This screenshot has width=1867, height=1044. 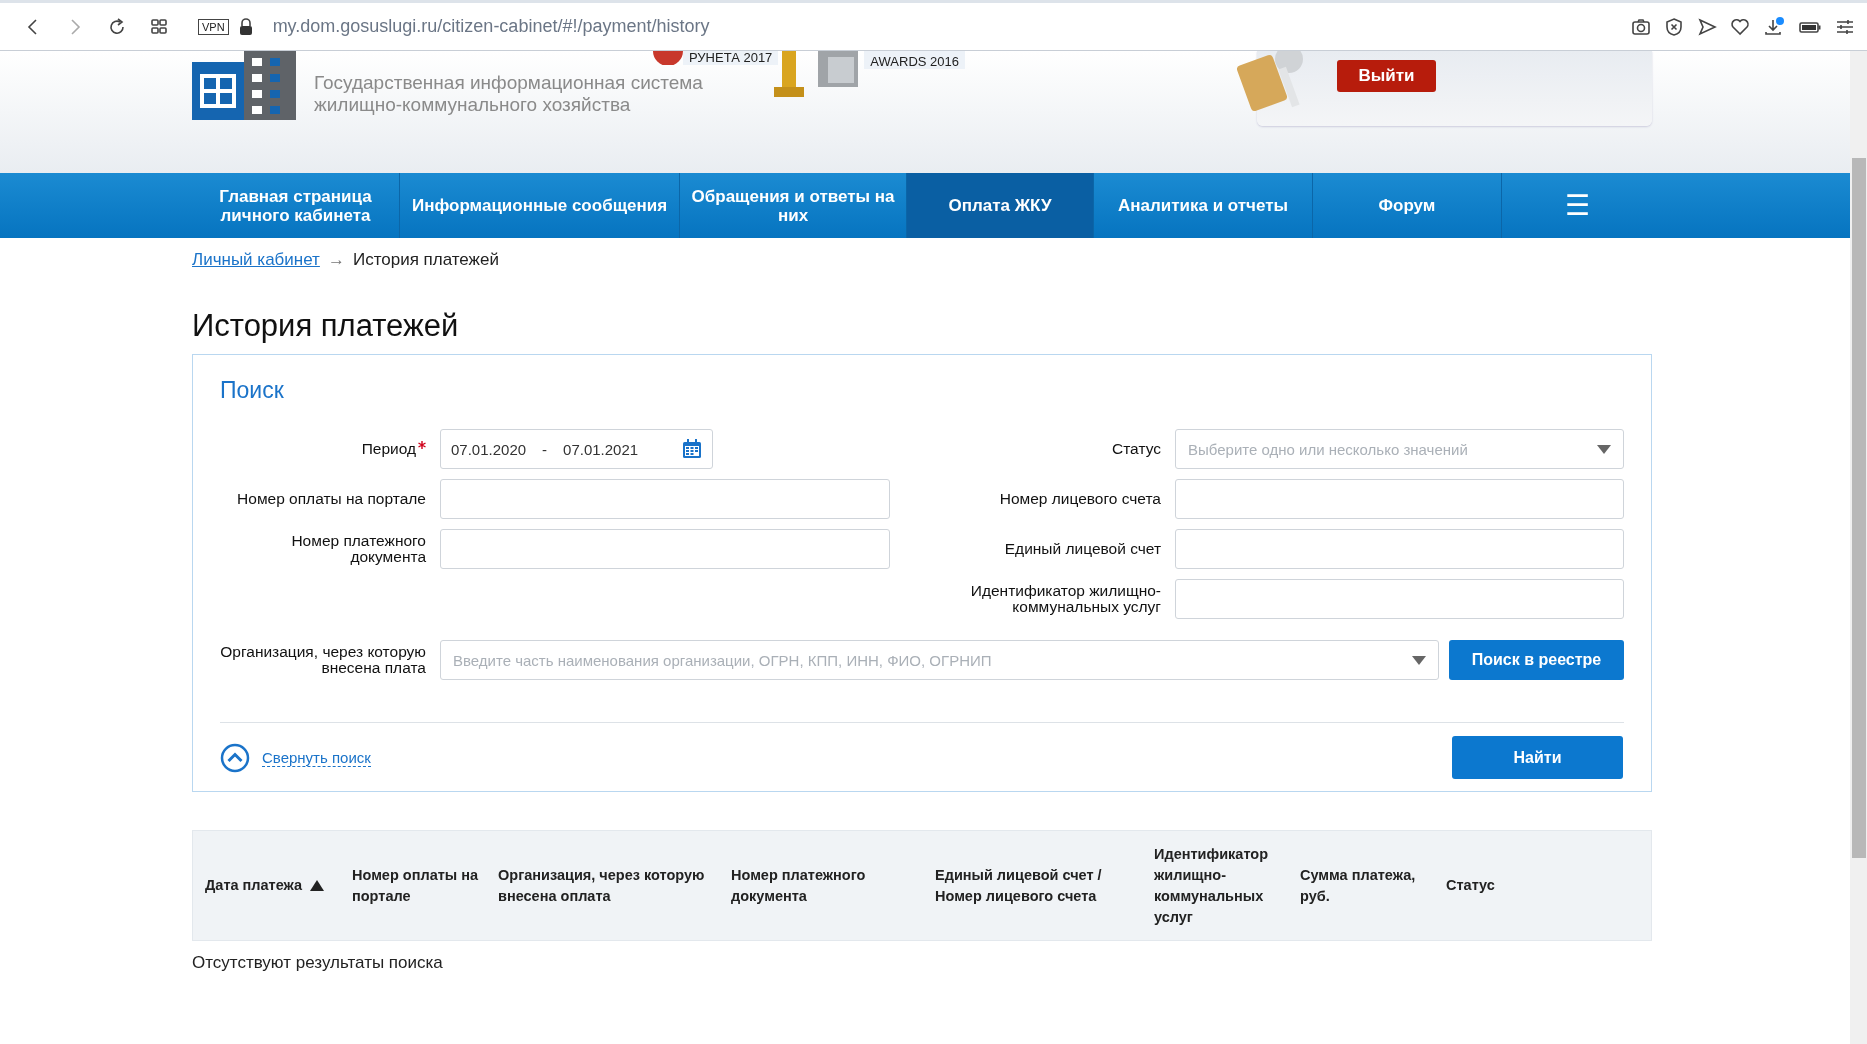 What do you see at coordinates (730, 58) in the screenshot?
I see `award-caption: РУНЕТА 2017` at bounding box center [730, 58].